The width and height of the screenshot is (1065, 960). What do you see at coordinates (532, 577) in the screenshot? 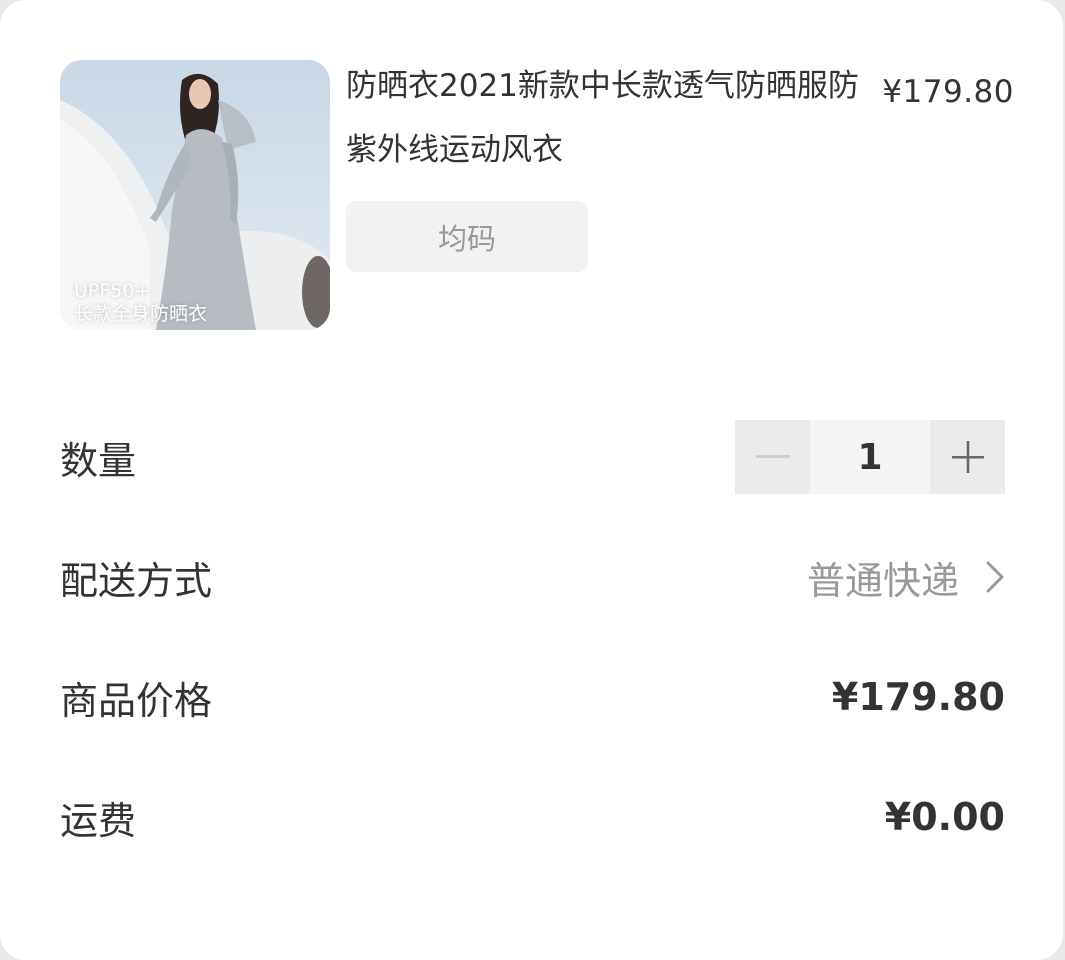
I see `shipping-row: 配送方式 普通快递` at bounding box center [532, 577].